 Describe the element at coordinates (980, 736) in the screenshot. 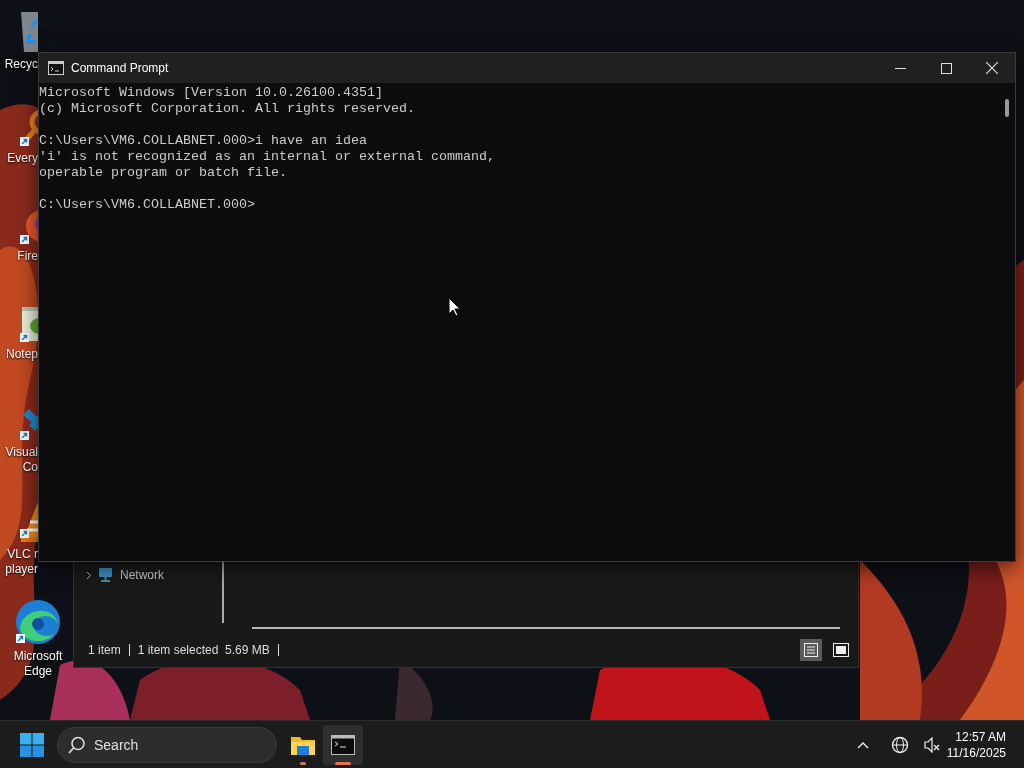

I see `clock-time: 12:57 AM` at that location.